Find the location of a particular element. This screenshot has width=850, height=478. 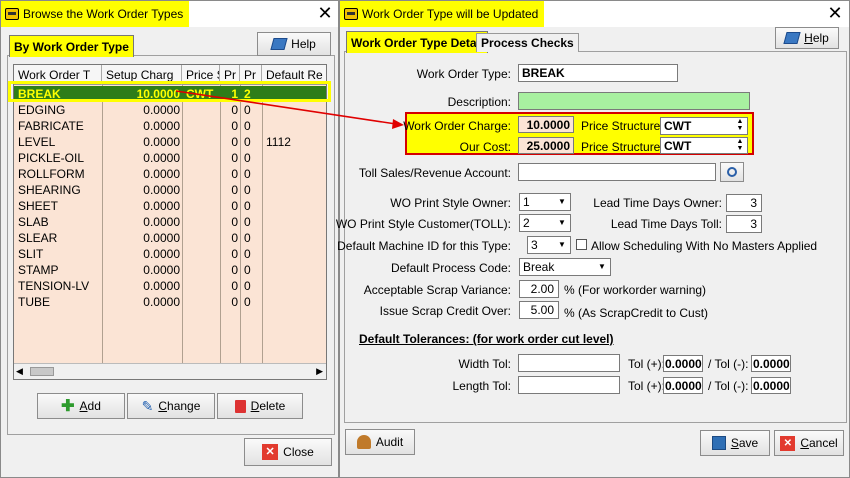

arrow-head is located at coordinates (398, 124).